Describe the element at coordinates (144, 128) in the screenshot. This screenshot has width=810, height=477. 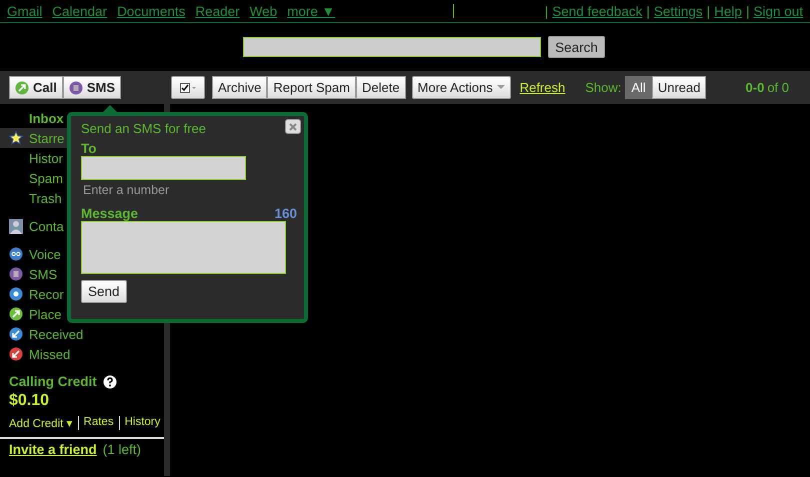
I see `popup-title: Send an SMS for free` at that location.